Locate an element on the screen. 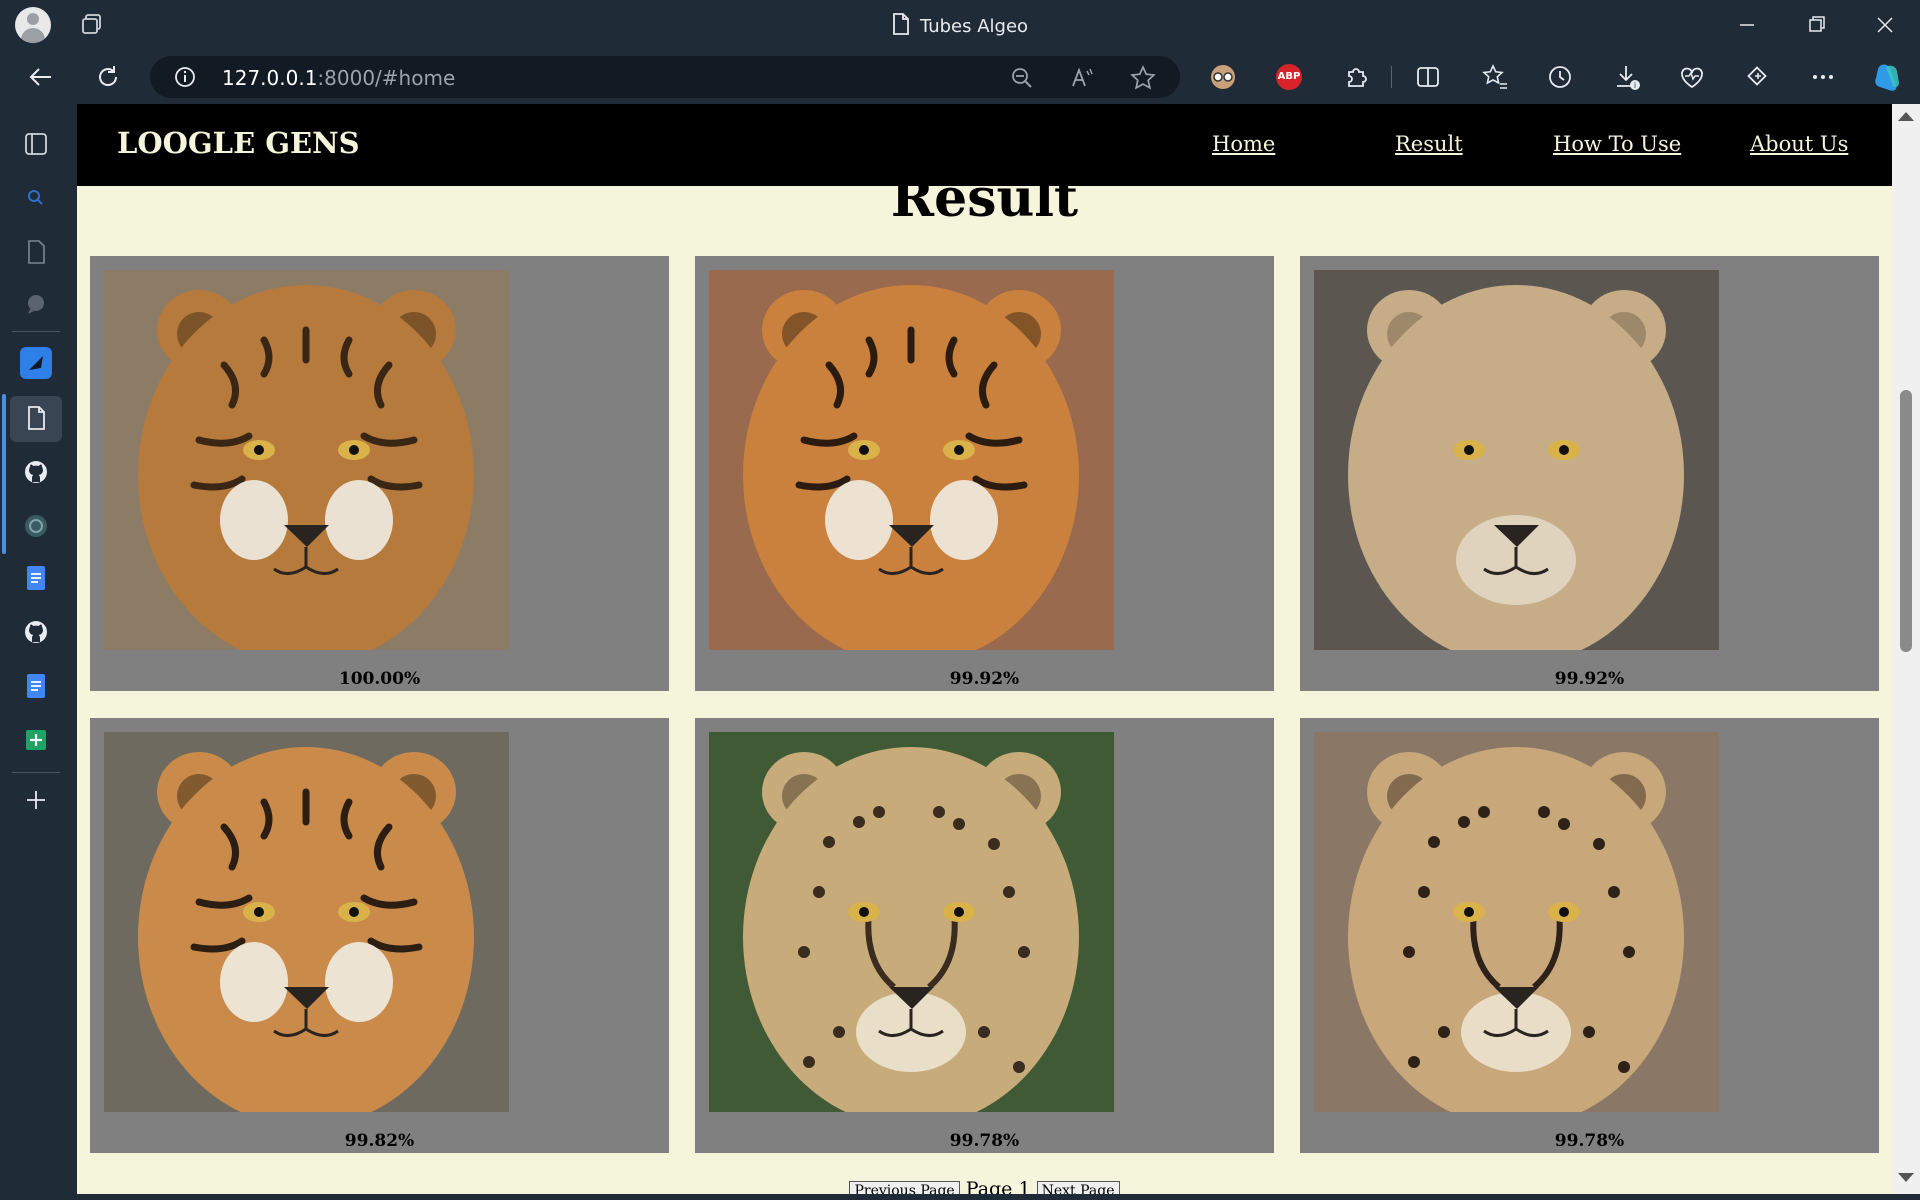 The image size is (1920, 1200). window-title: Tubes Algeo is located at coordinates (960, 25).